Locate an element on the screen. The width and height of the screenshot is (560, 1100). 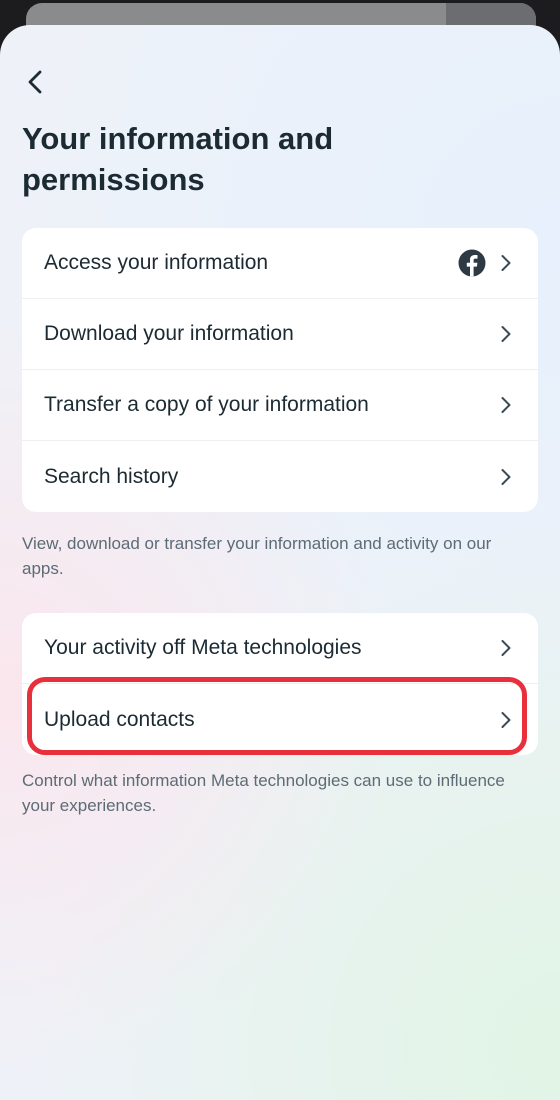
search-history-item: Search history is located at coordinates (280, 476).